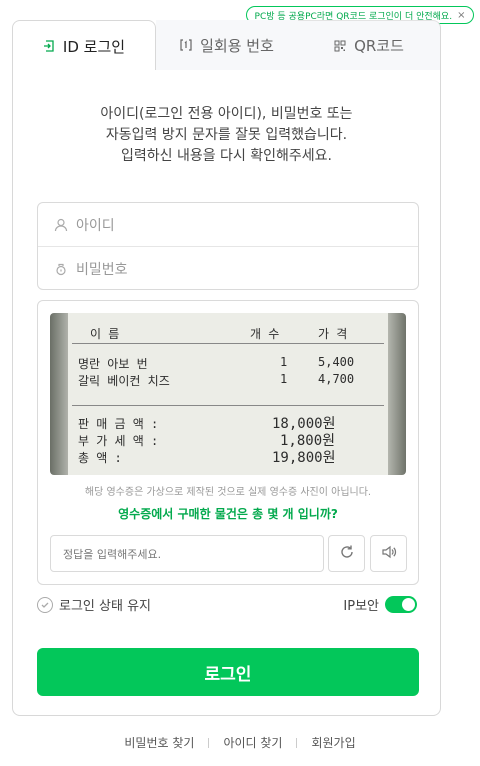 The image size is (480, 766). Describe the element at coordinates (228, 672) in the screenshot. I see `login-button: 로그인` at that location.